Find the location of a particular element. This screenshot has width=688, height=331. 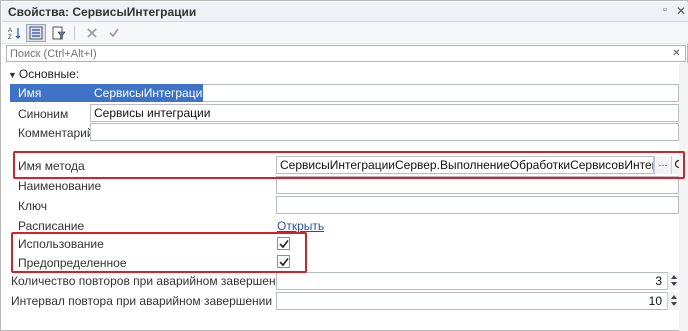

synonym-field: Сервисы интеграции is located at coordinates (384, 113).